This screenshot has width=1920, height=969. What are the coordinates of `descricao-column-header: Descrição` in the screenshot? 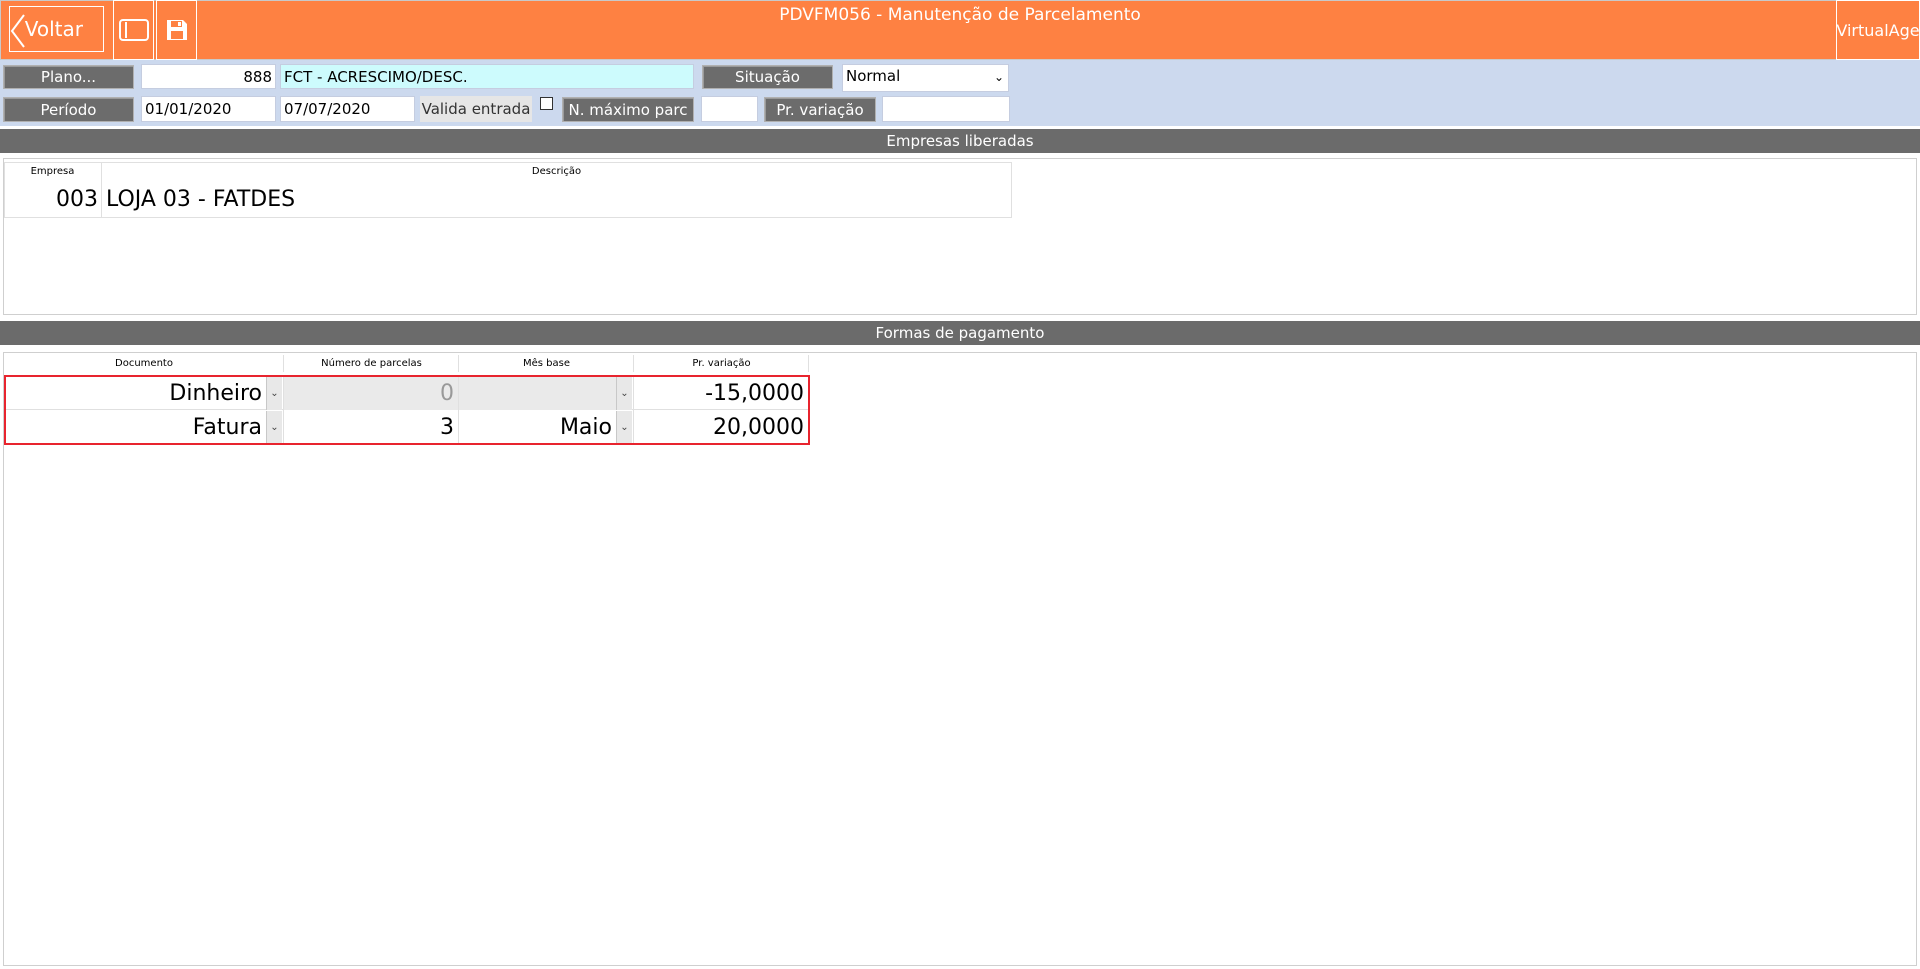 It's located at (556, 171).